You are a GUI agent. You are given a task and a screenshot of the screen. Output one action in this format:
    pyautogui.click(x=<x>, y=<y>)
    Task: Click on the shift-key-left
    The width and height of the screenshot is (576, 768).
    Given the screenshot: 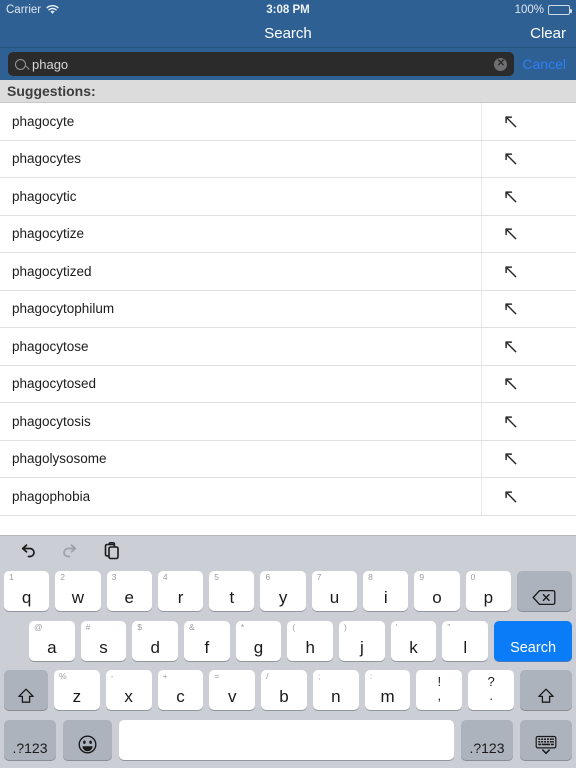 What is the action you would take?
    pyautogui.click(x=26, y=690)
    